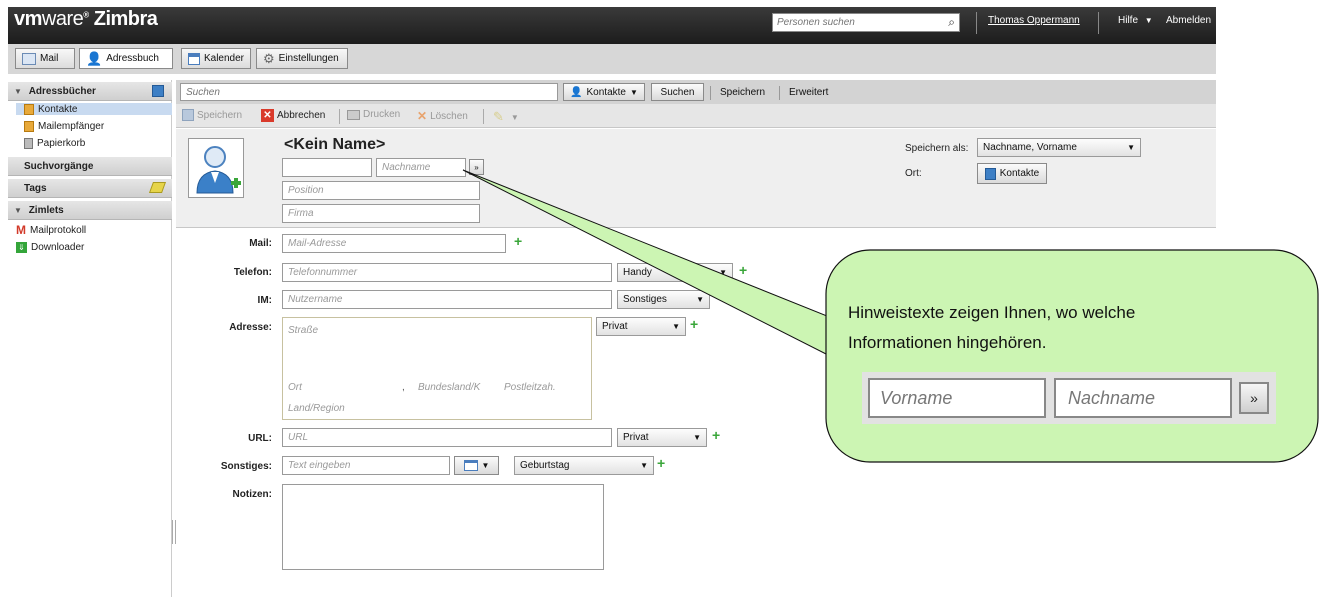 The image size is (1324, 597). Describe the element at coordinates (947, 342) in the screenshot. I see `callout-line-2: Informationen hingehören.` at that location.